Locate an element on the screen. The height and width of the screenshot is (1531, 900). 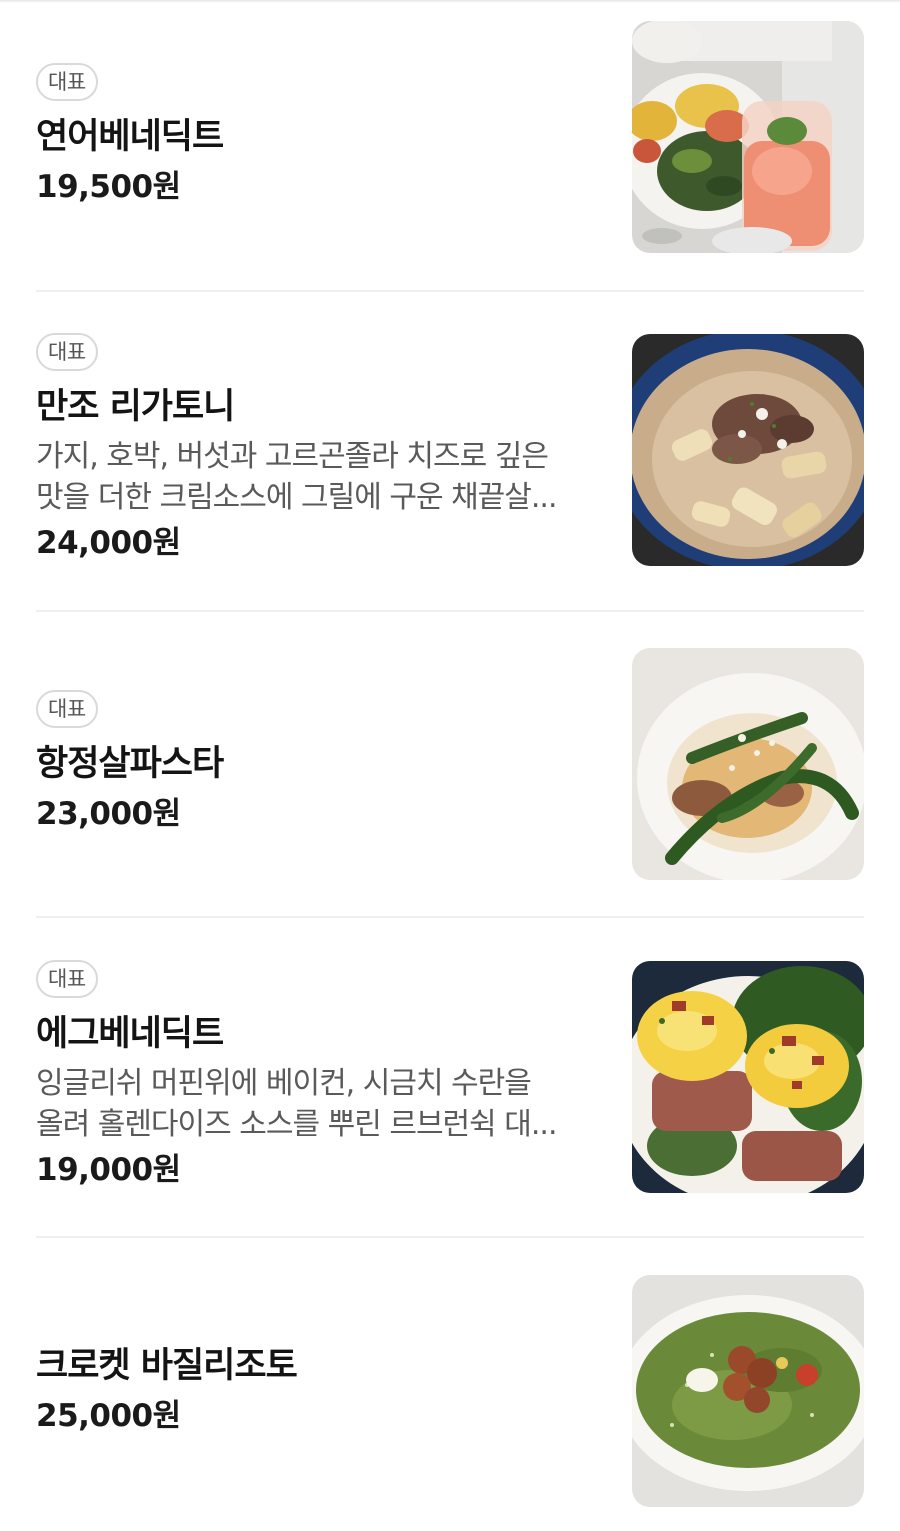
menu-item-salmon-benedict: 대표 연어베네딕트 19,500원 is located at coordinates (450, 137).